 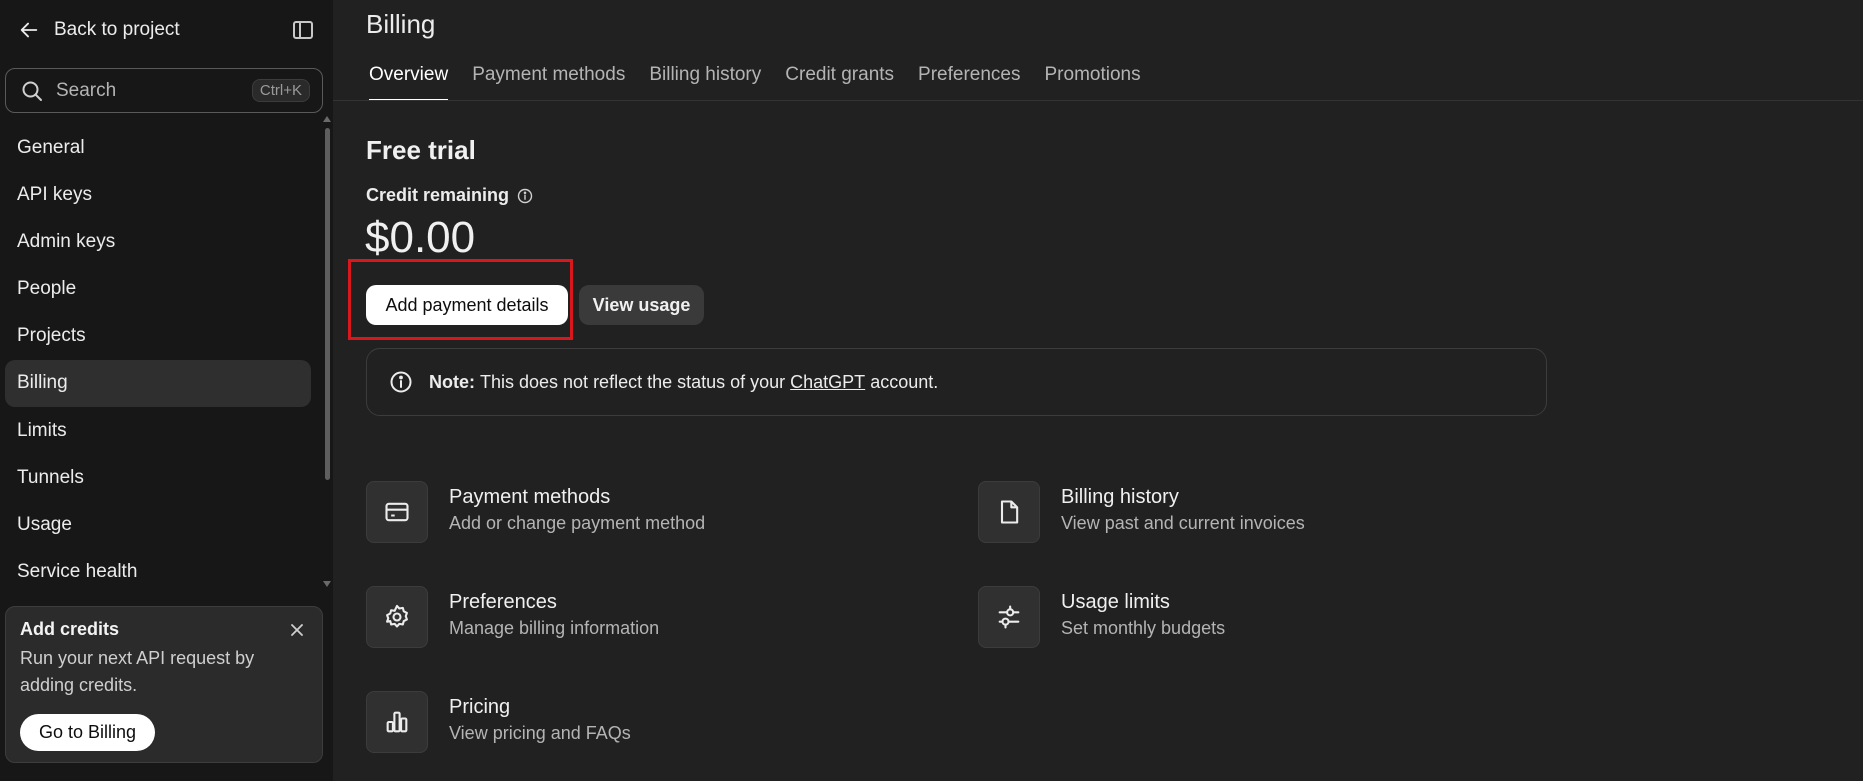 What do you see at coordinates (158, 336) in the screenshot?
I see `sidebar-item-projects: Projects` at bounding box center [158, 336].